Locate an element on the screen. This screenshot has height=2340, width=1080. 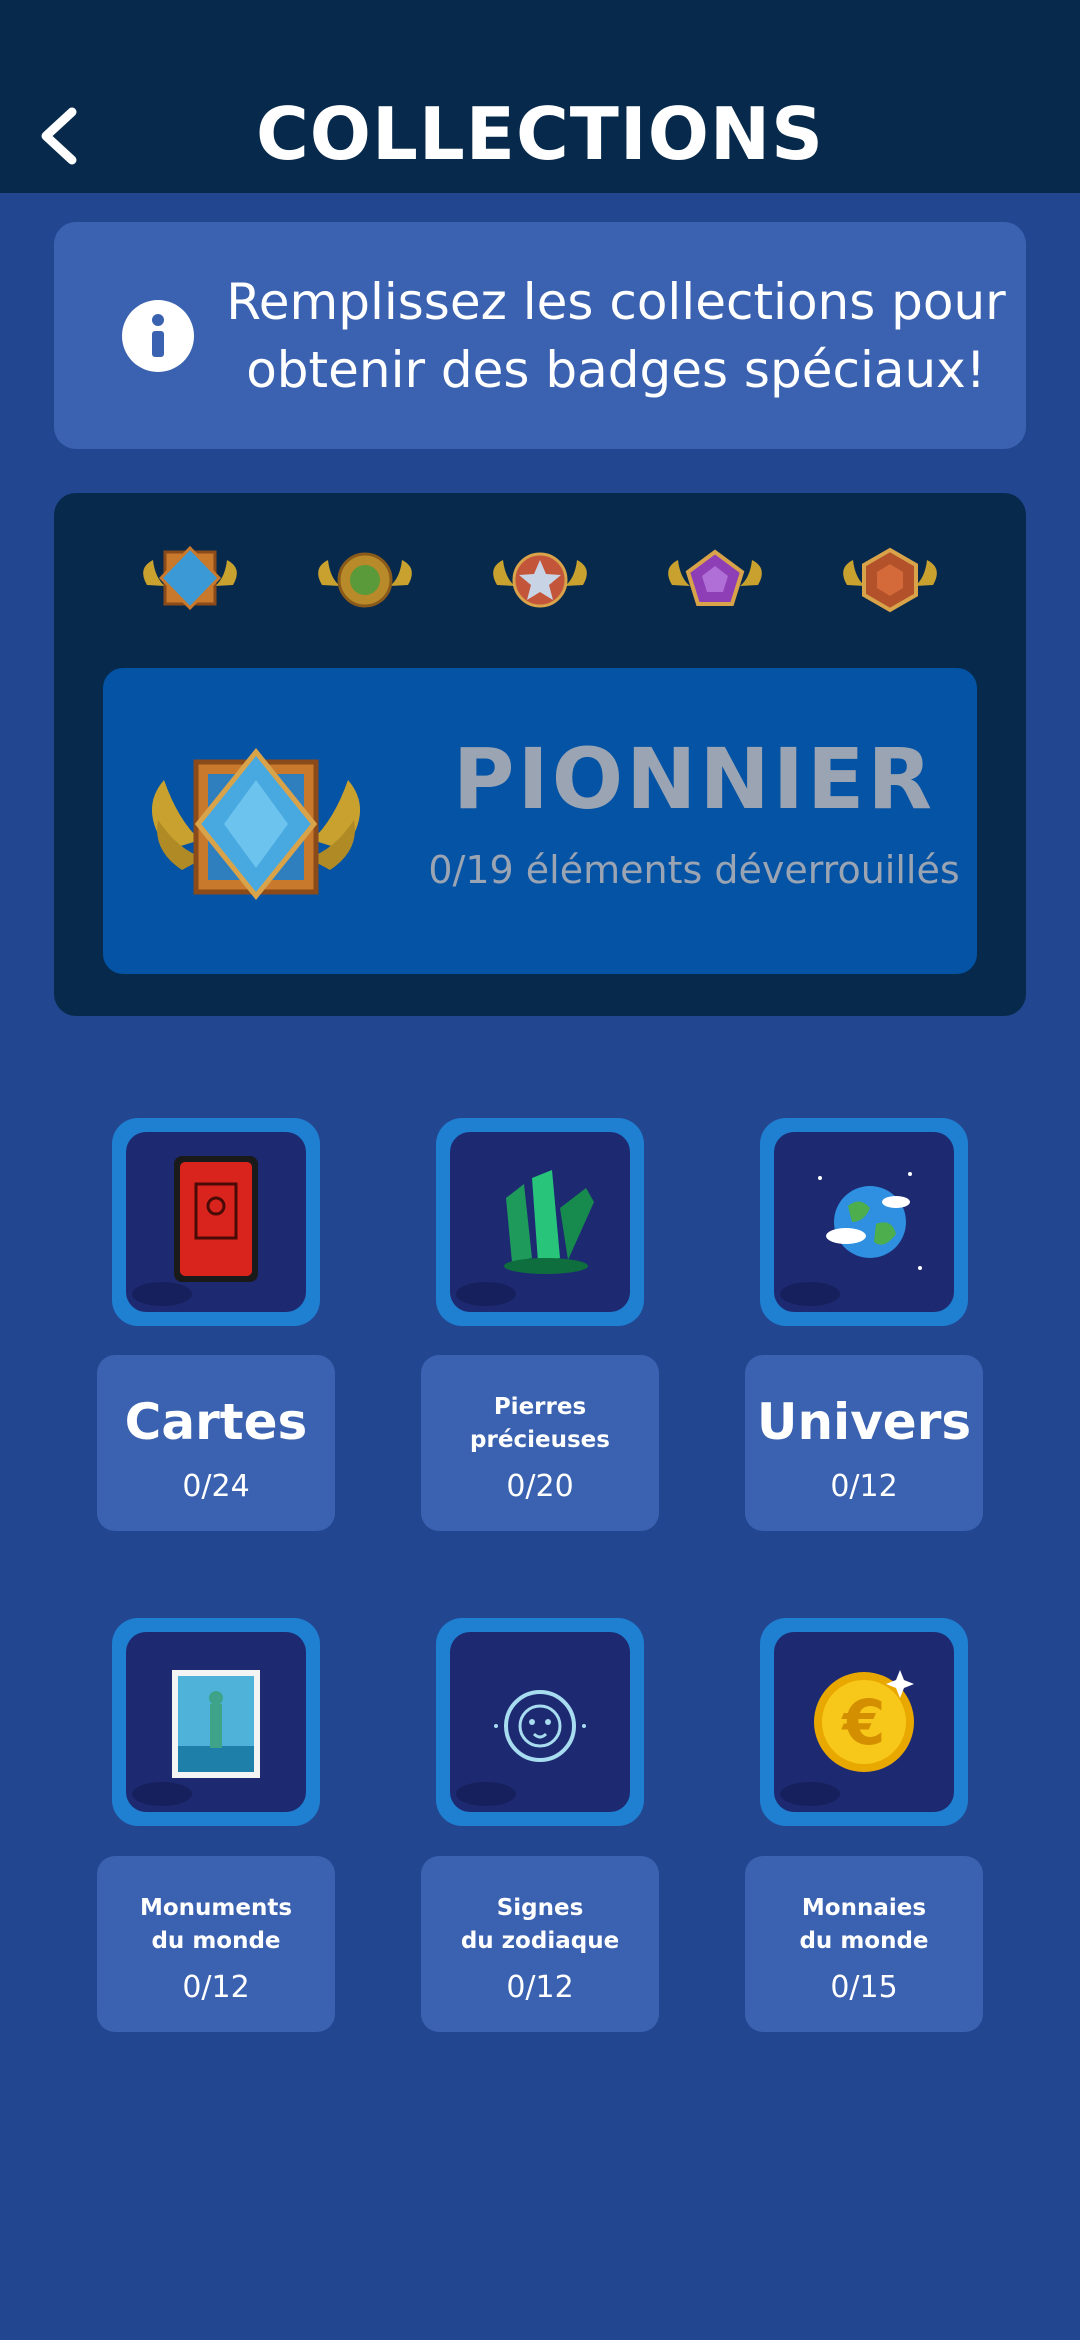
collection-tile-zodiaque is located at coordinates (540, 1722).